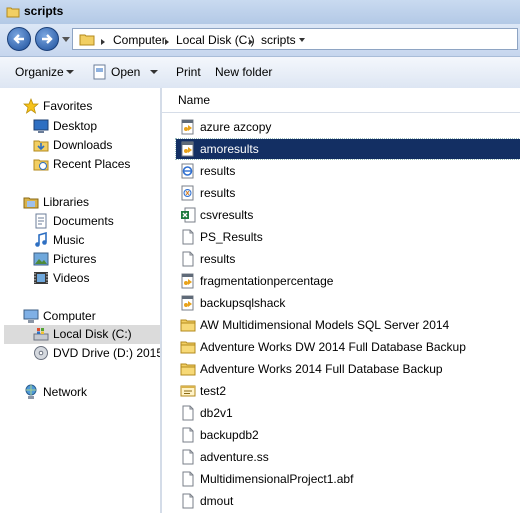 This screenshot has width=520, height=513. Describe the element at coordinates (188, 391) in the screenshot. I see `script-file-icon` at that location.